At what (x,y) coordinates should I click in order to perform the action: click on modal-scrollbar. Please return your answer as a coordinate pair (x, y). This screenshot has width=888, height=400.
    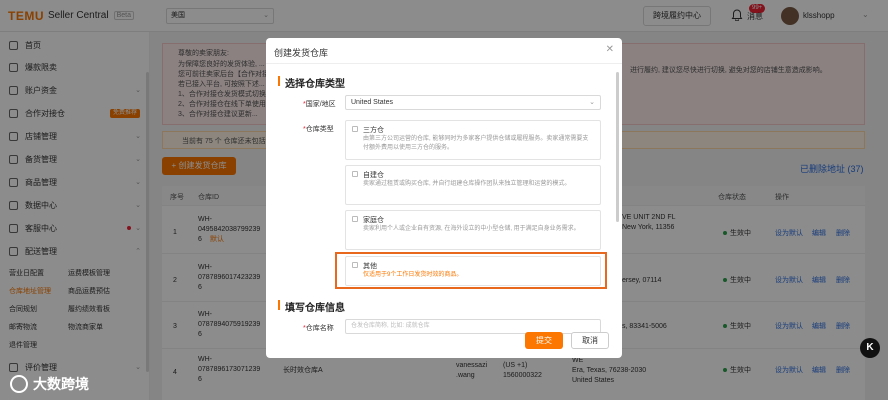
    Looking at the image, I should click on (617, 147).